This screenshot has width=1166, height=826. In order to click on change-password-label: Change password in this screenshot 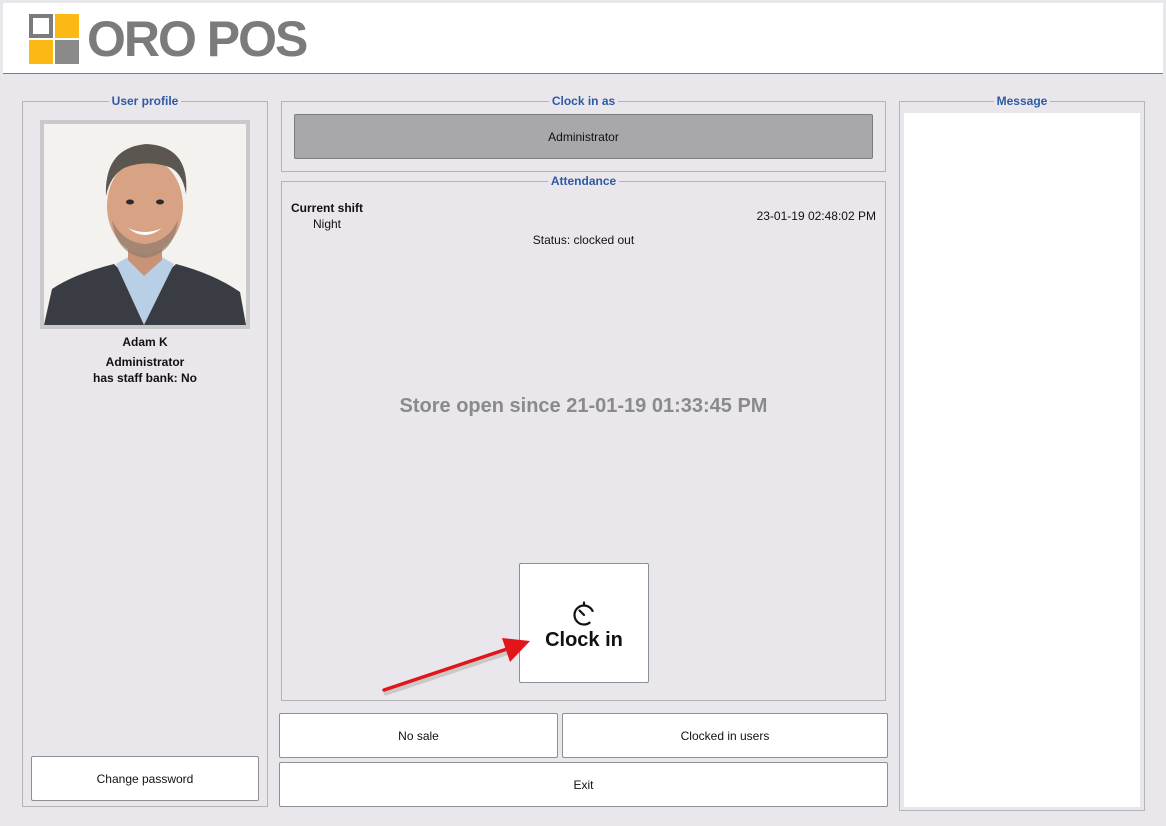, I will do `click(145, 778)`.